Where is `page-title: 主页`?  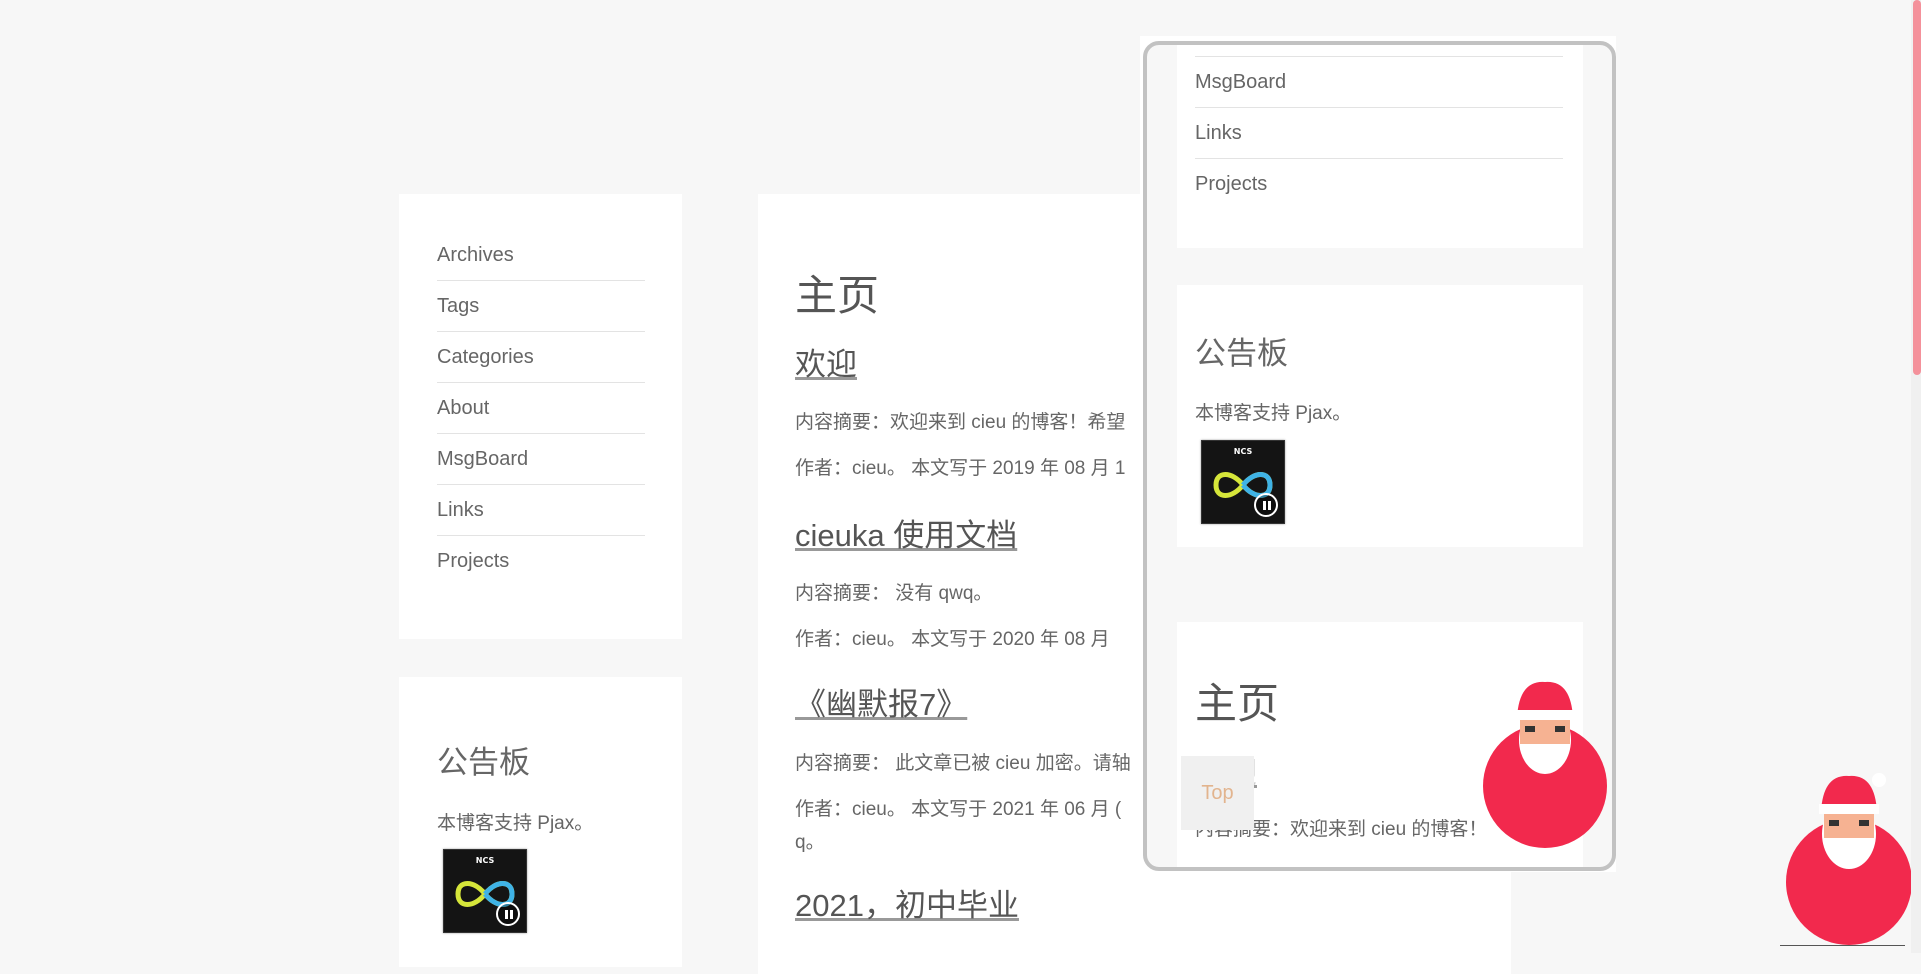
page-title: 主页 is located at coordinates (837, 295).